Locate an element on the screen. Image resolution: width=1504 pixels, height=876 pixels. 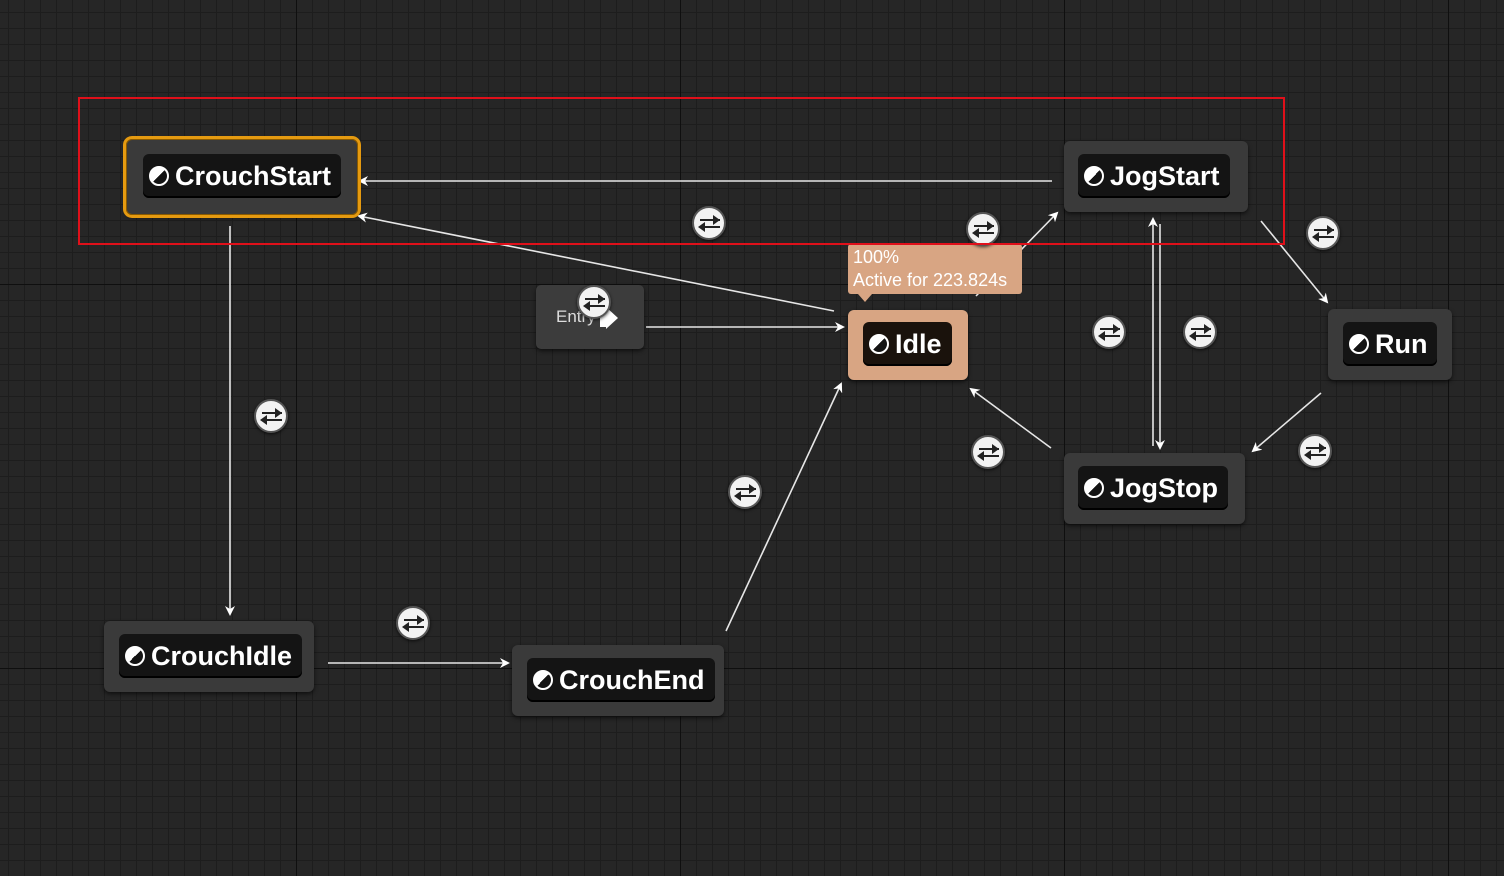
state-node-crouchend: CrouchEnd is located at coordinates (618, 680).